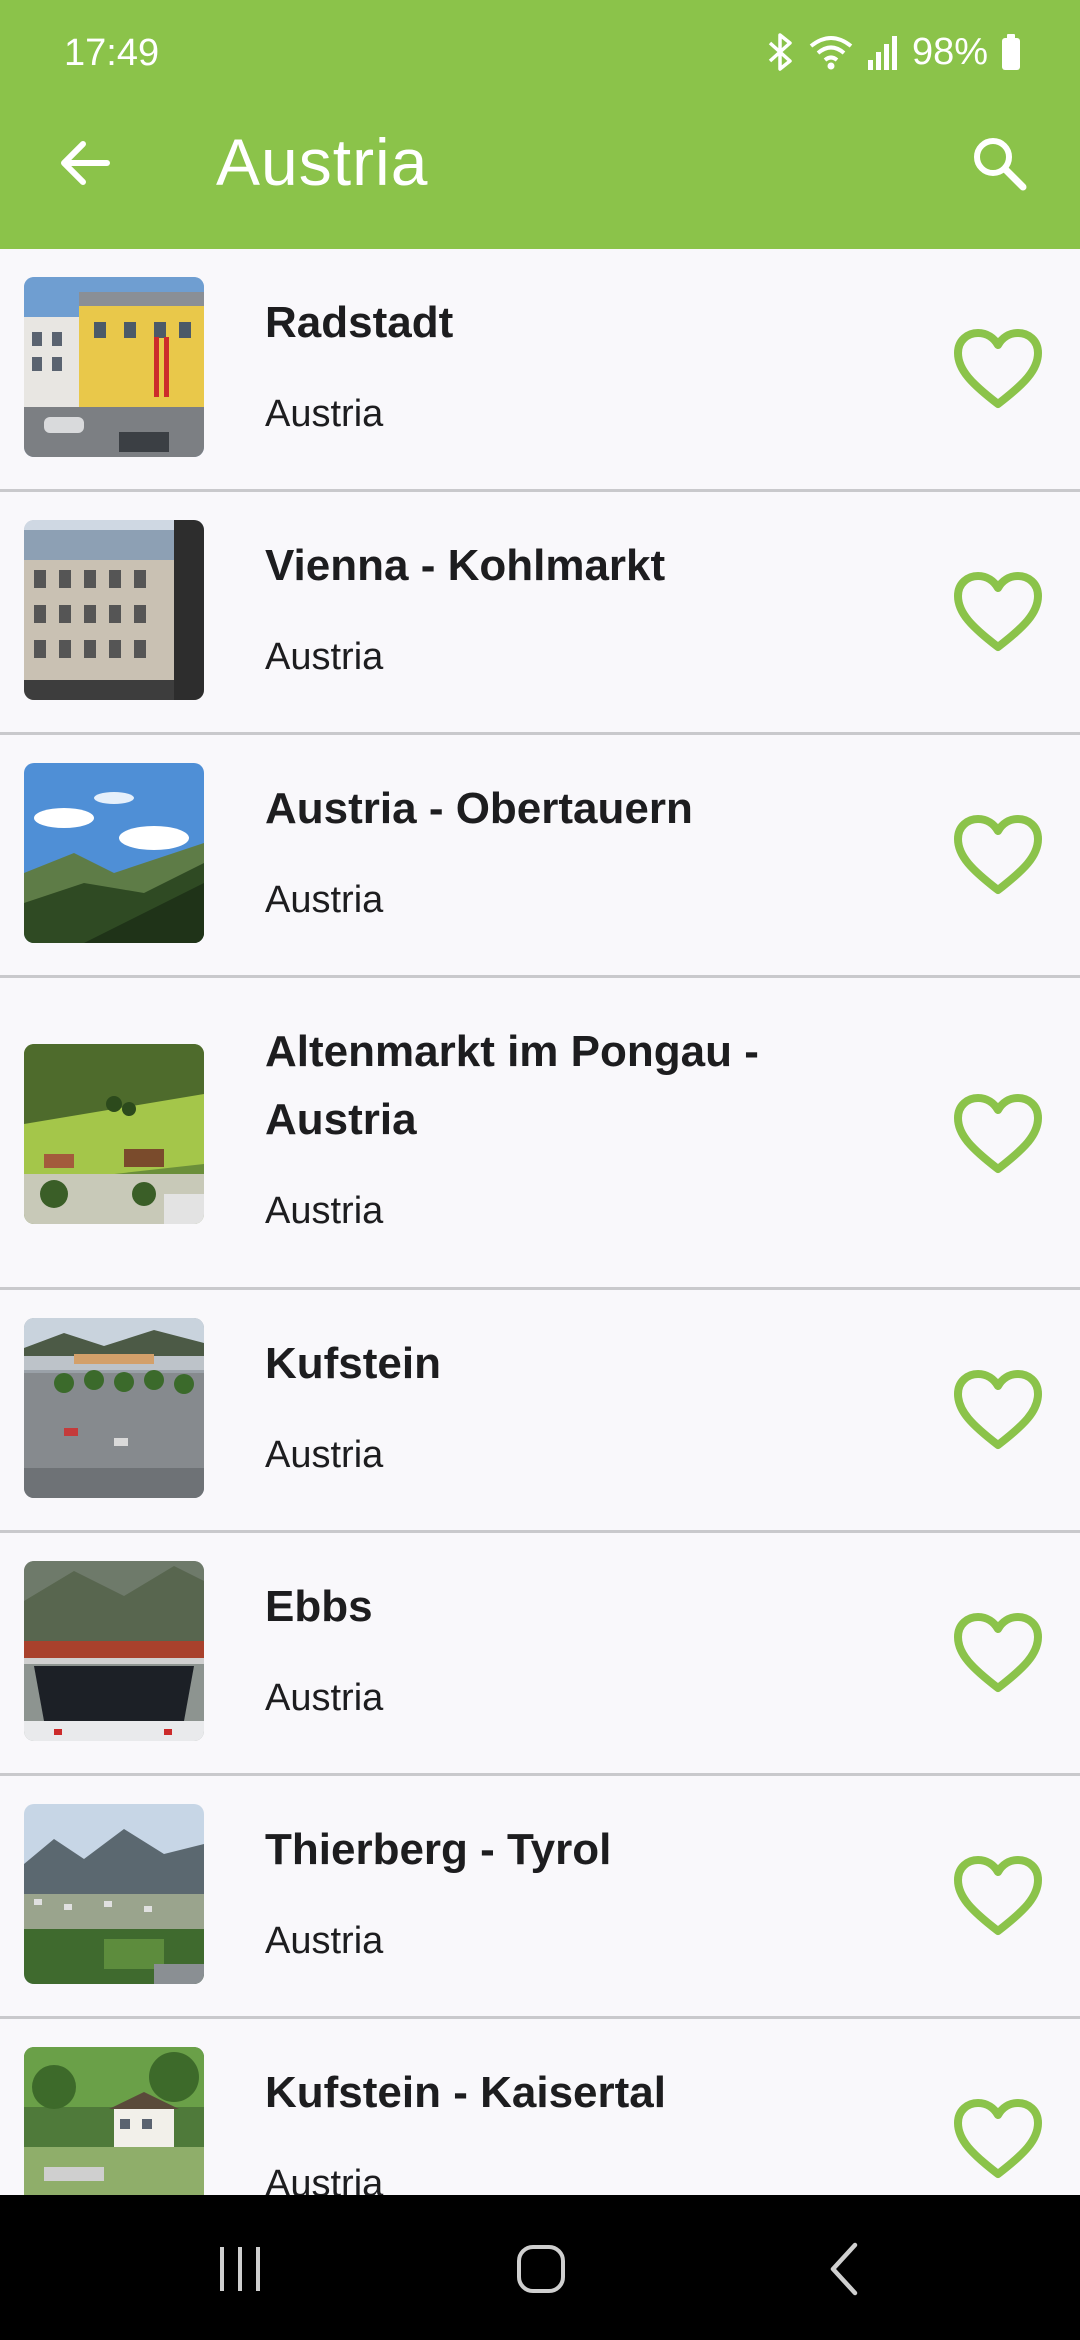 The width and height of the screenshot is (1080, 2340). Describe the element at coordinates (565, 850) in the screenshot. I see `item-texts: Austria - Obertauern Austria` at that location.